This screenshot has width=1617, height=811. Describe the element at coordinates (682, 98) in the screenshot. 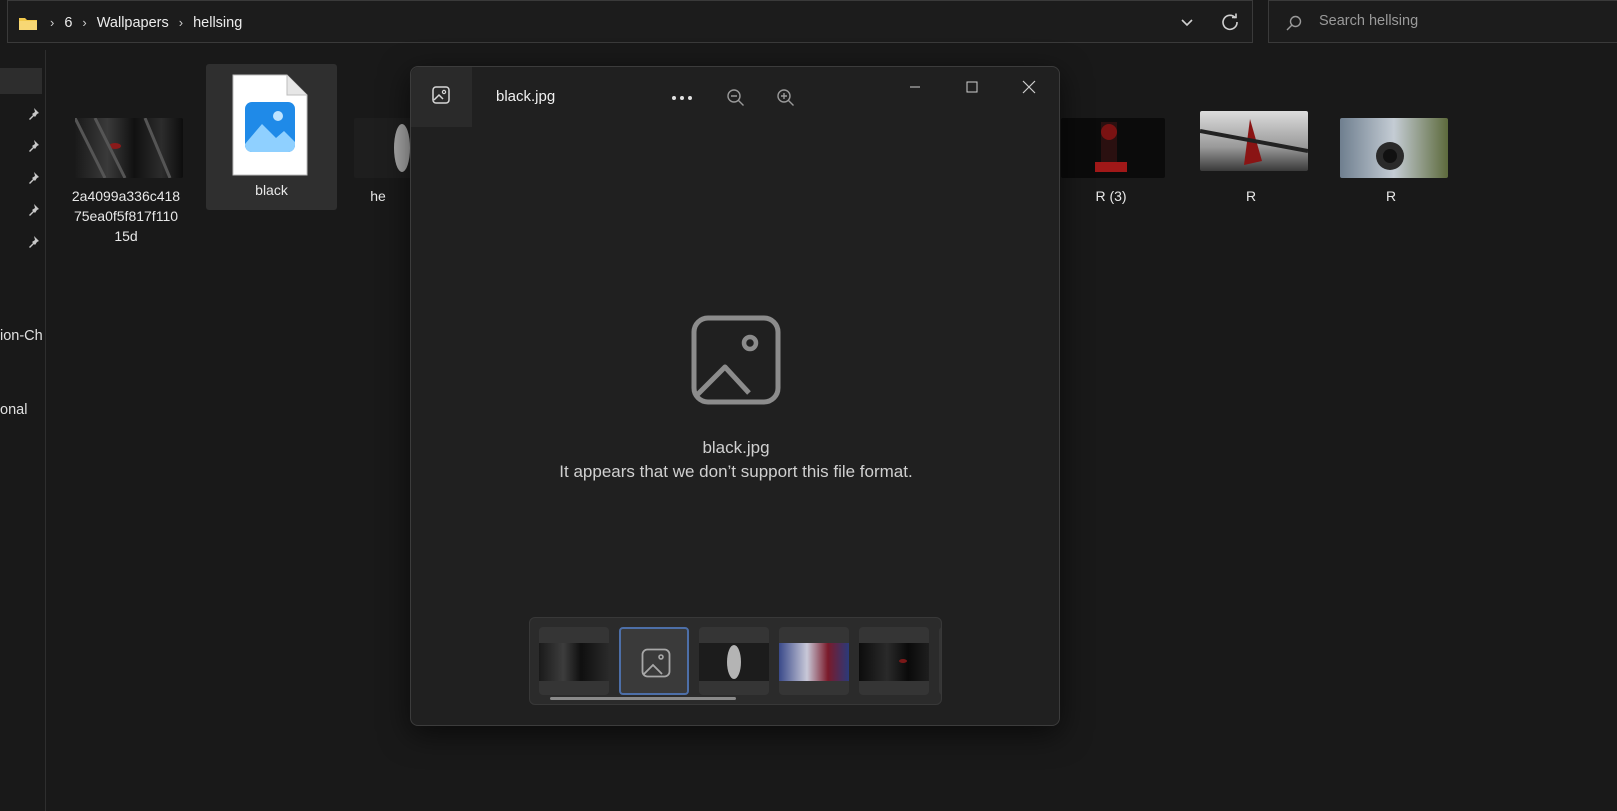

I see `more-options-icon` at that location.